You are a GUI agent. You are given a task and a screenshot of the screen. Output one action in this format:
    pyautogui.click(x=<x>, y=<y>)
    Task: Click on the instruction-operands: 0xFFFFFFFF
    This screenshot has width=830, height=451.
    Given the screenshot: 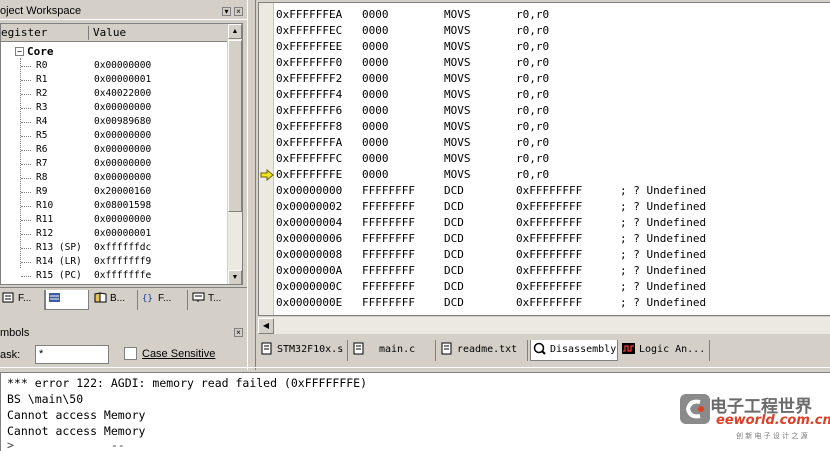 What is the action you would take?
    pyautogui.click(x=549, y=206)
    